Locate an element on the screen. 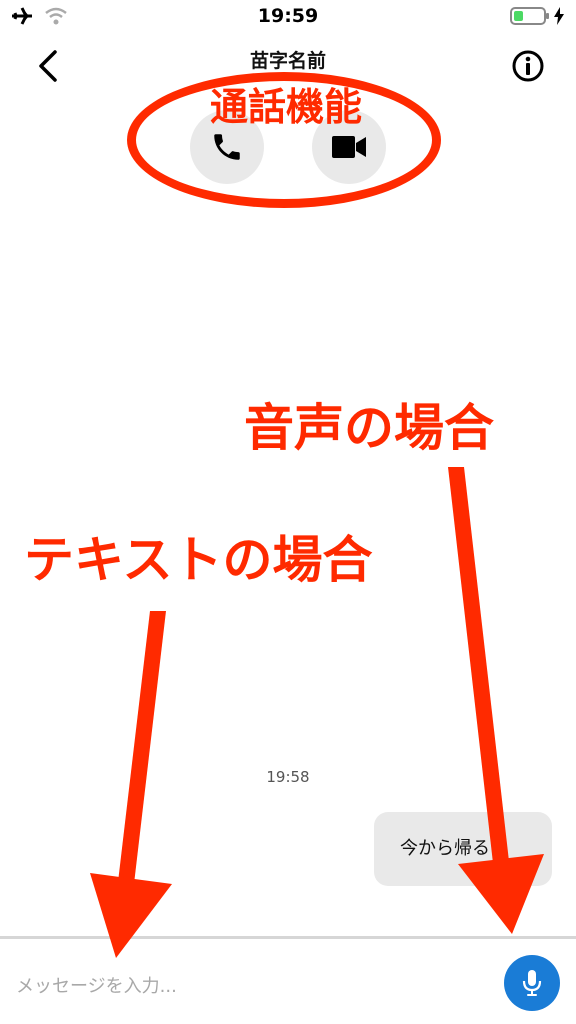  microphone-button is located at coordinates (532, 983).